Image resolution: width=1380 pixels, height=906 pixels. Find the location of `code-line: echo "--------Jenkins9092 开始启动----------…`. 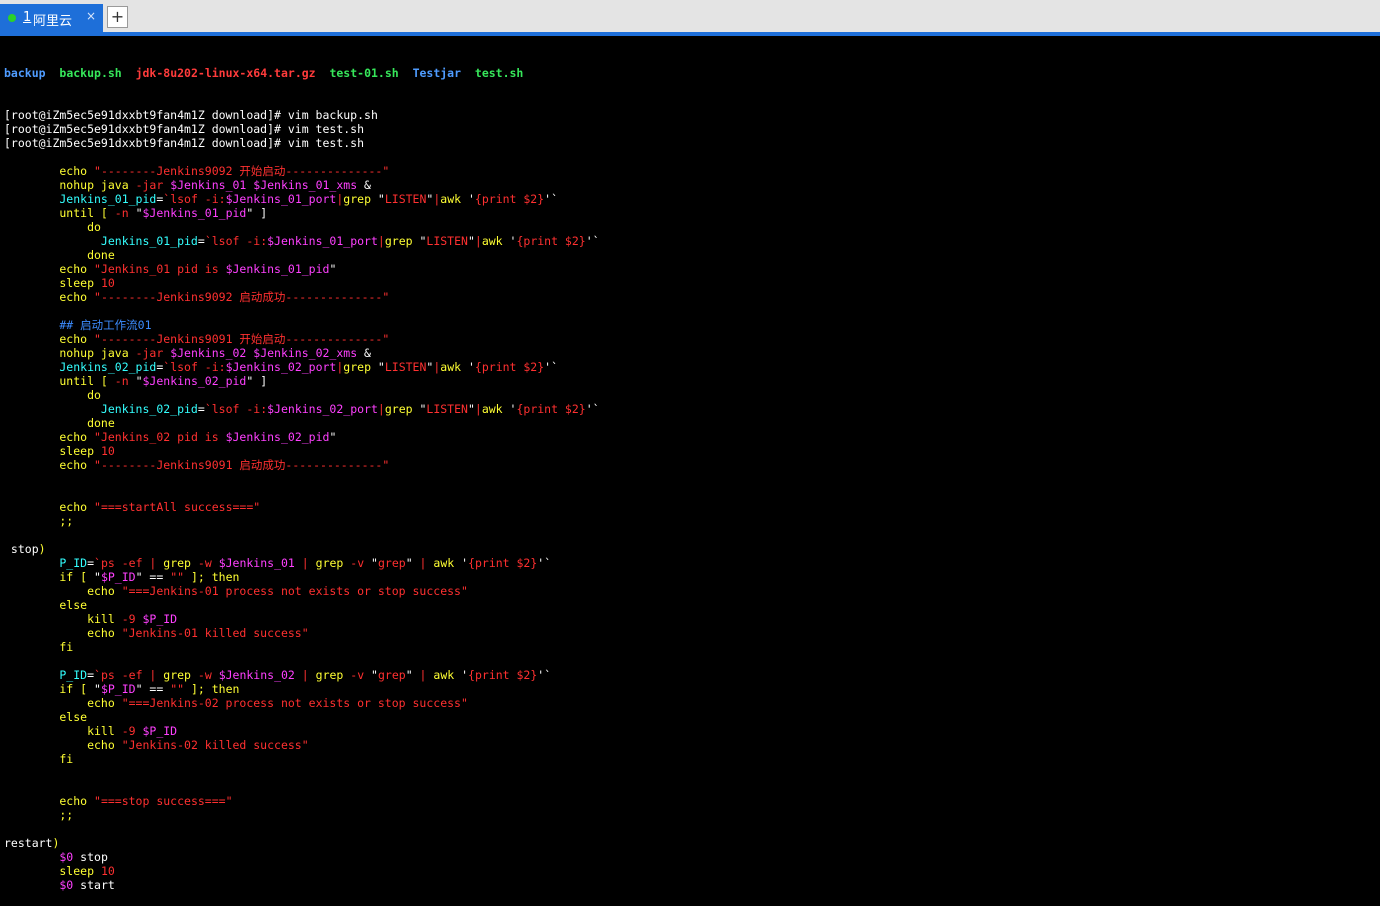

code-line: echo "--------Jenkins9092 开始启动----------… is located at coordinates (302, 171).